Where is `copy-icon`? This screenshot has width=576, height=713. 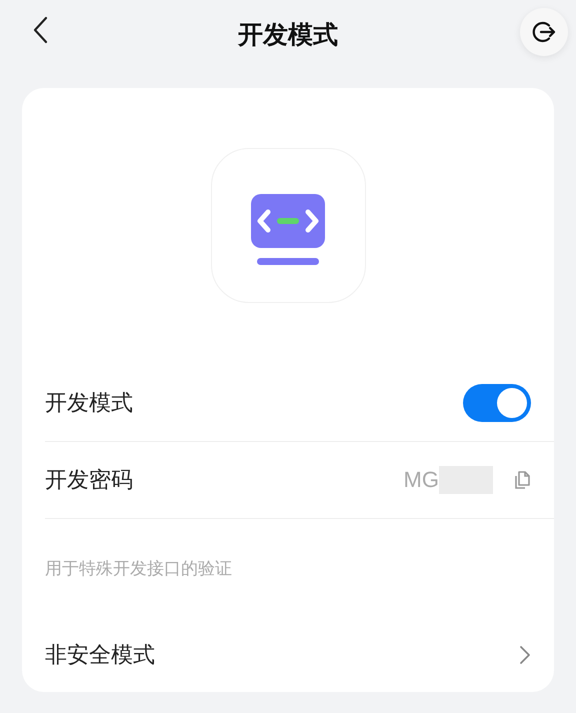 copy-icon is located at coordinates (522, 480).